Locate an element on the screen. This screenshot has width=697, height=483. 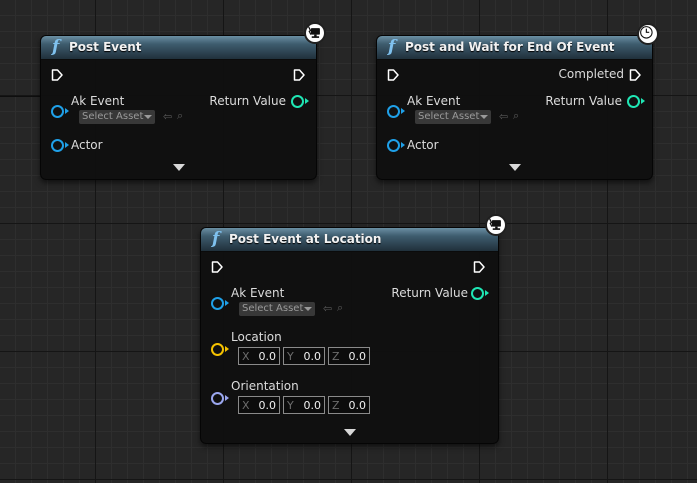
node-title: Post and Wait for End Of Event is located at coordinates (510, 47).